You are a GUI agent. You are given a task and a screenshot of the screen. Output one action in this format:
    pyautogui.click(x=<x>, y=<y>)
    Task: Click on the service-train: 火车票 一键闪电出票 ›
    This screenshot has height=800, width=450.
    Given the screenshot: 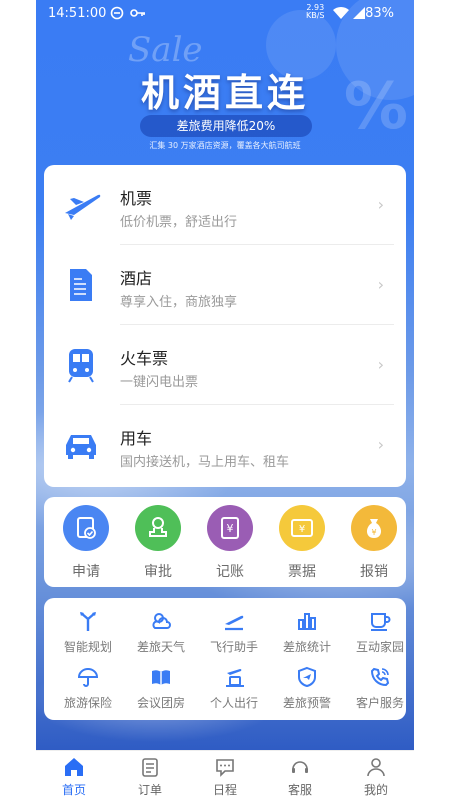 What is the action you would take?
    pyautogui.click(x=225, y=365)
    